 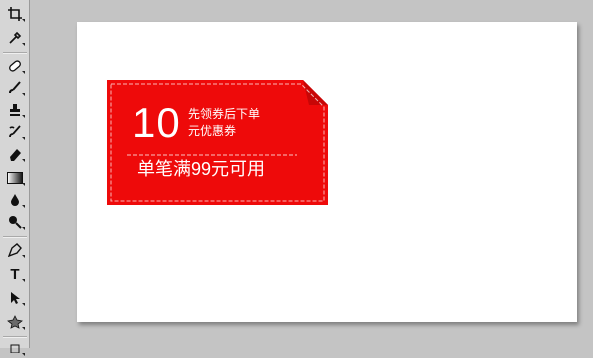 I want to click on blur-tool-icon, so click(x=15, y=200).